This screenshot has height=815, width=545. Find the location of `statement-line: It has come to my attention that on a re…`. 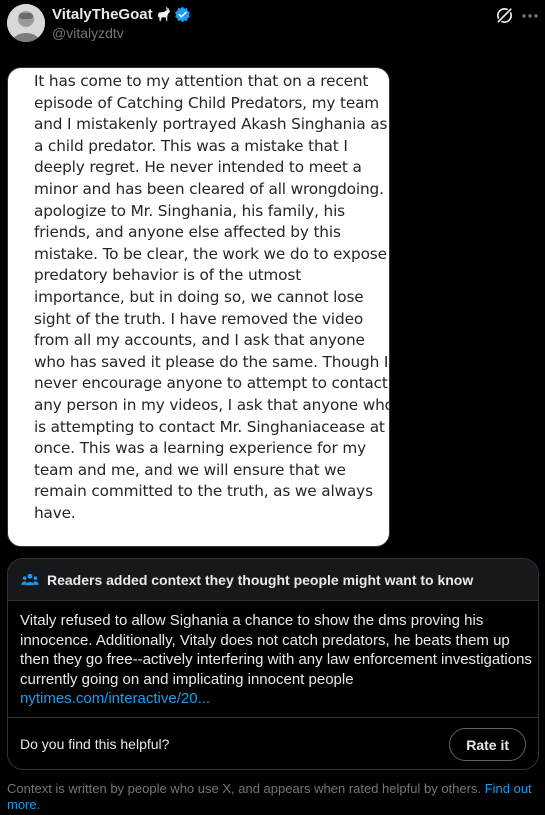

statement-line: It has come to my attention that on a re… is located at coordinates (201, 81).